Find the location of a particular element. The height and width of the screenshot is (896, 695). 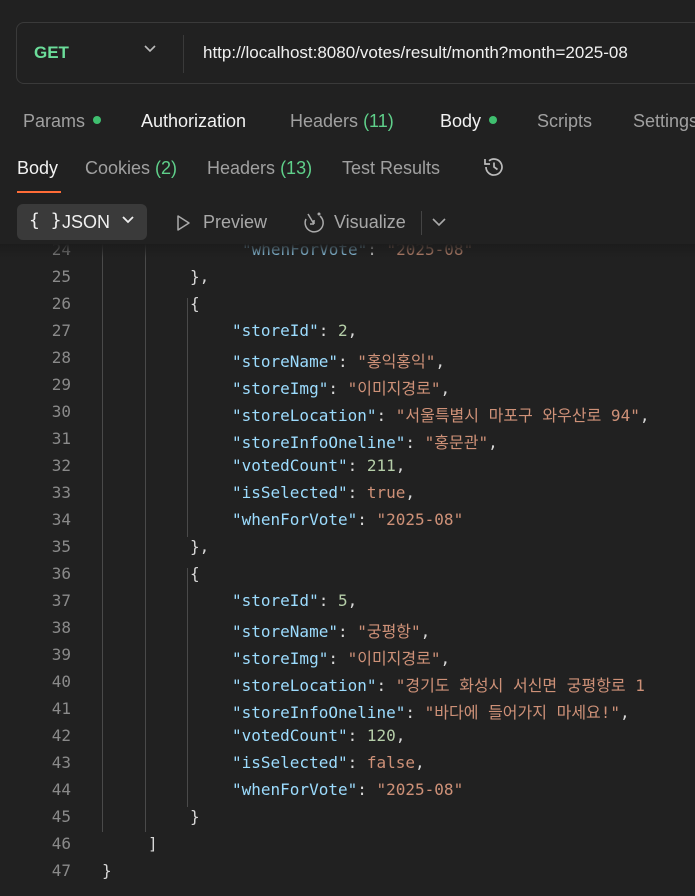

tab-headers: Headers (11) is located at coordinates (342, 121).